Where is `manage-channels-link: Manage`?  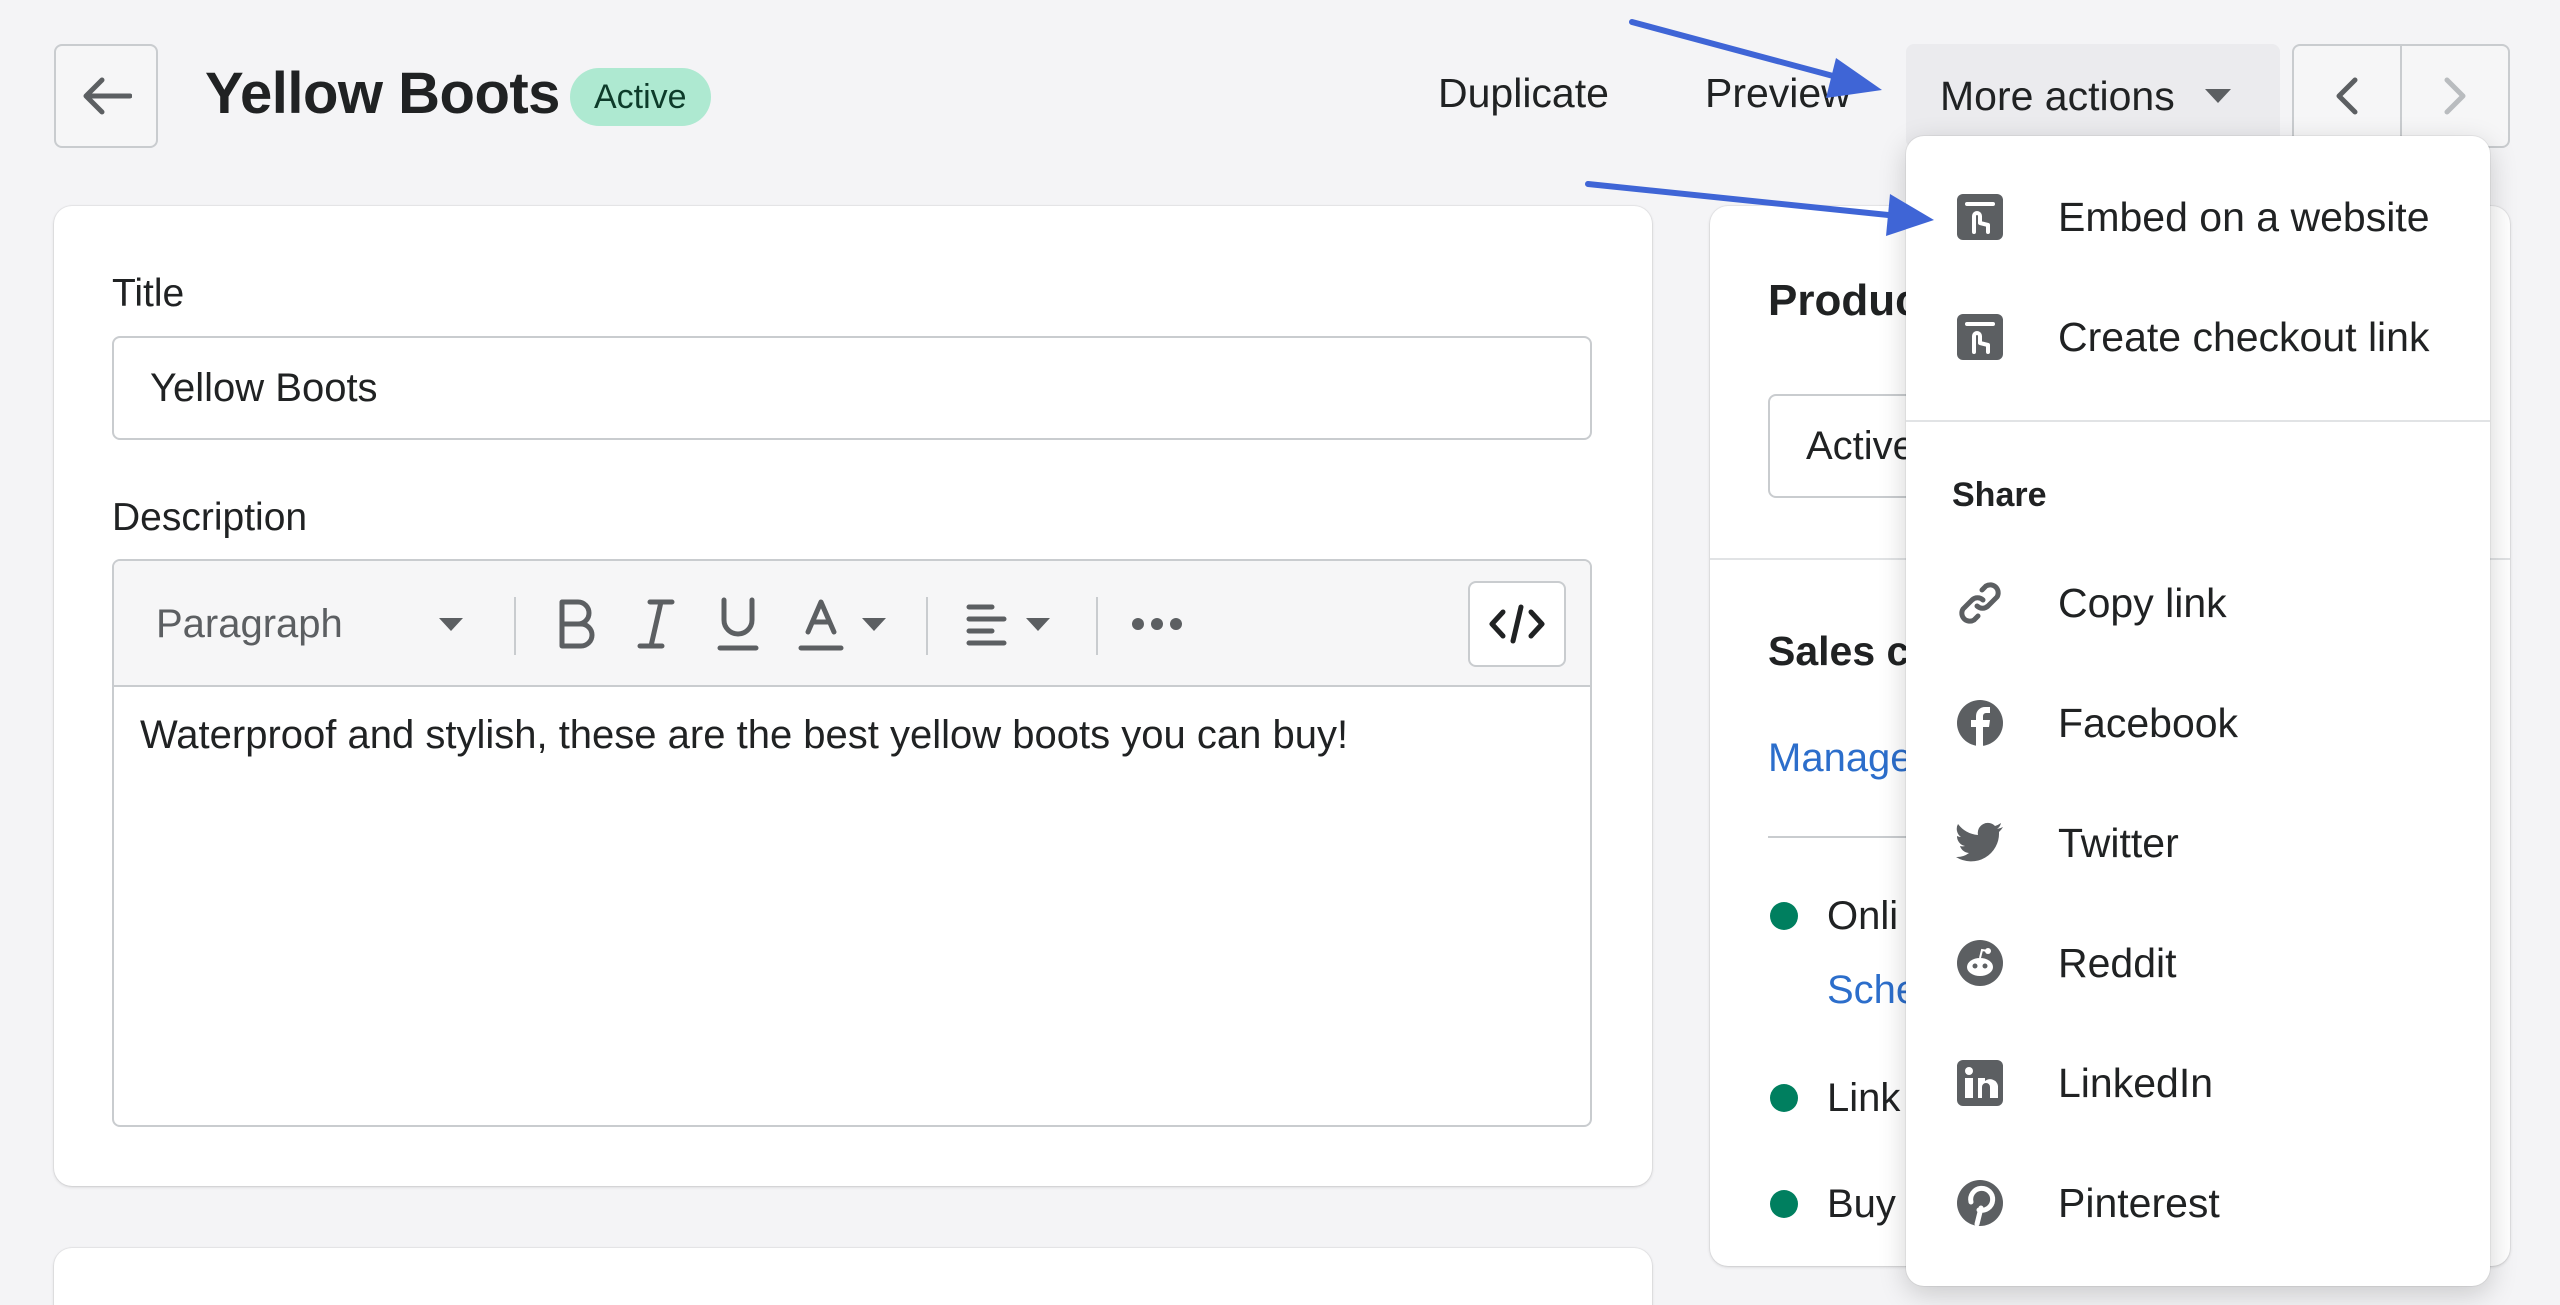 manage-channels-link: Manage is located at coordinates (1840, 758).